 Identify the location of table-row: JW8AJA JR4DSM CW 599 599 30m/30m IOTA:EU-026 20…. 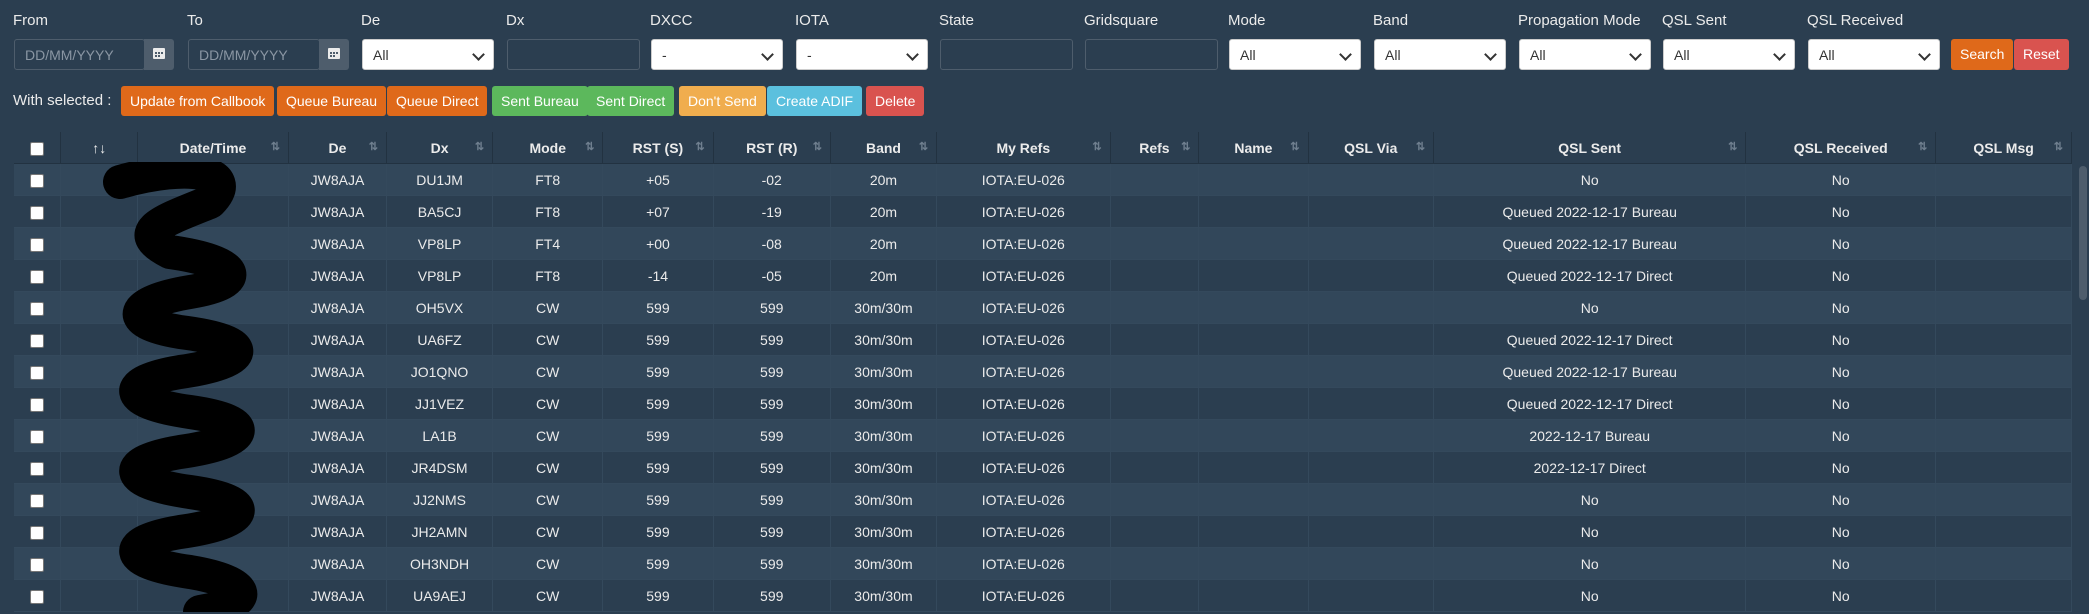
(1043, 467).